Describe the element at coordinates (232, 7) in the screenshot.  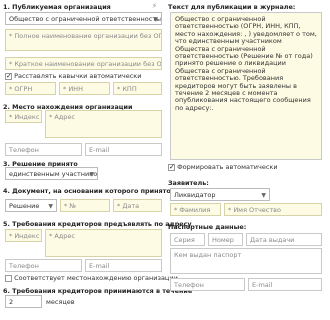
I see `journal-heading: Текст для публикации в журнале:` at that location.